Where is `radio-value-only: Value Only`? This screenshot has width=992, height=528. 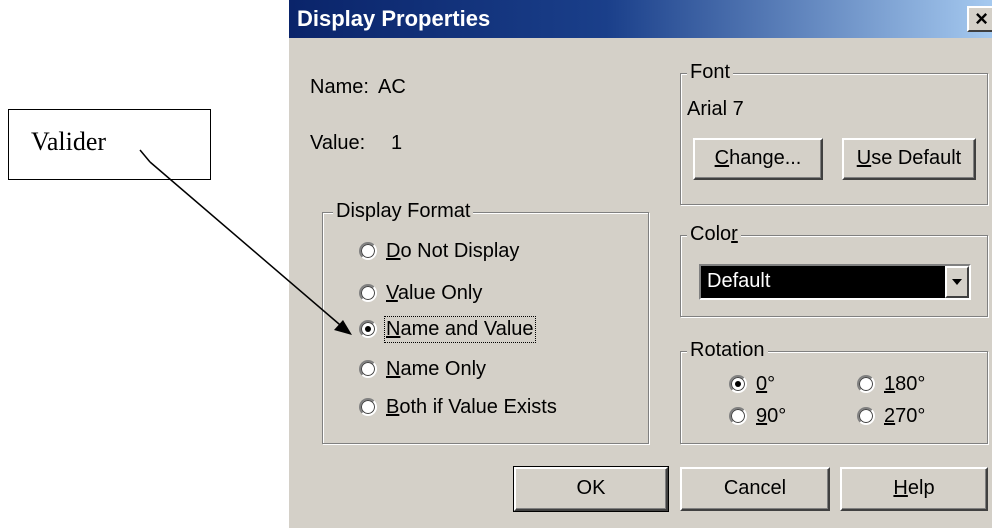 radio-value-only: Value Only is located at coordinates (420, 293).